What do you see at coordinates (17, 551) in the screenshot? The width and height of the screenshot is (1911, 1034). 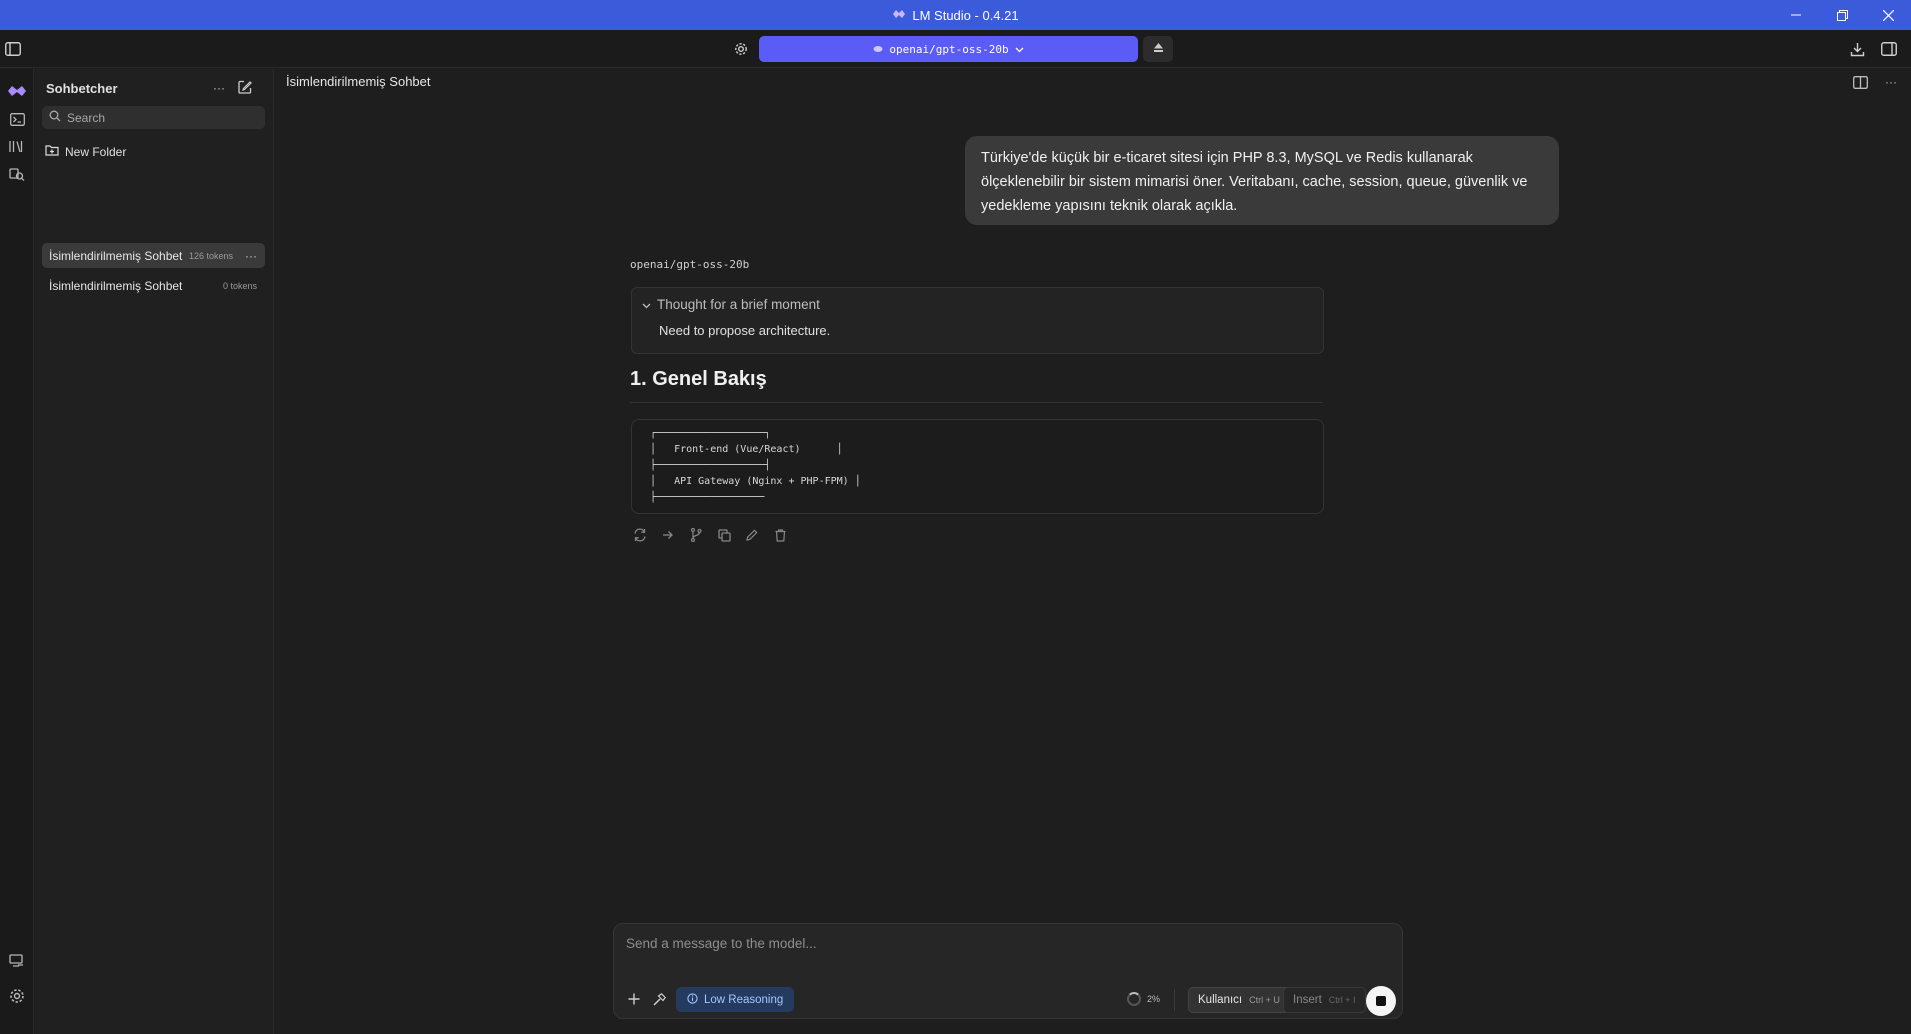 I see `icon-rail` at bounding box center [17, 551].